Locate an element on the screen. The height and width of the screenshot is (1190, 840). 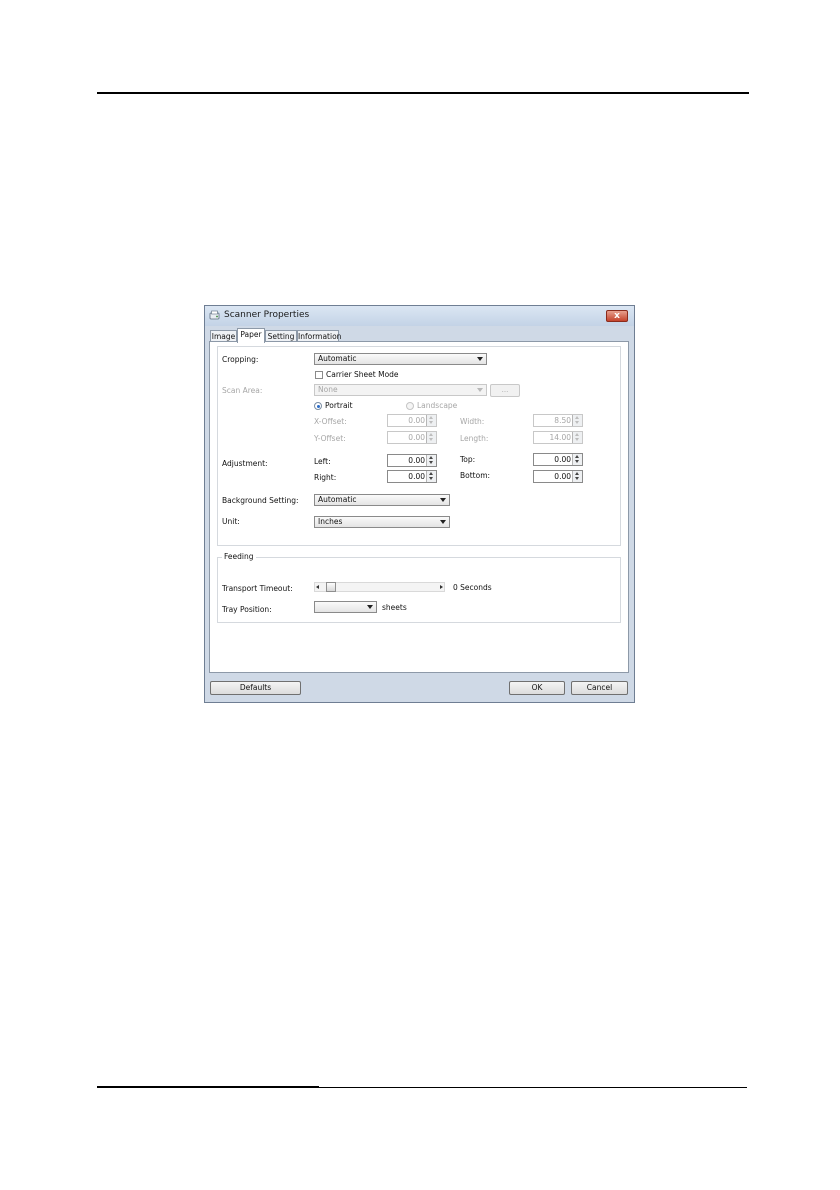
width-value: 8.50 is located at coordinates (562, 420).